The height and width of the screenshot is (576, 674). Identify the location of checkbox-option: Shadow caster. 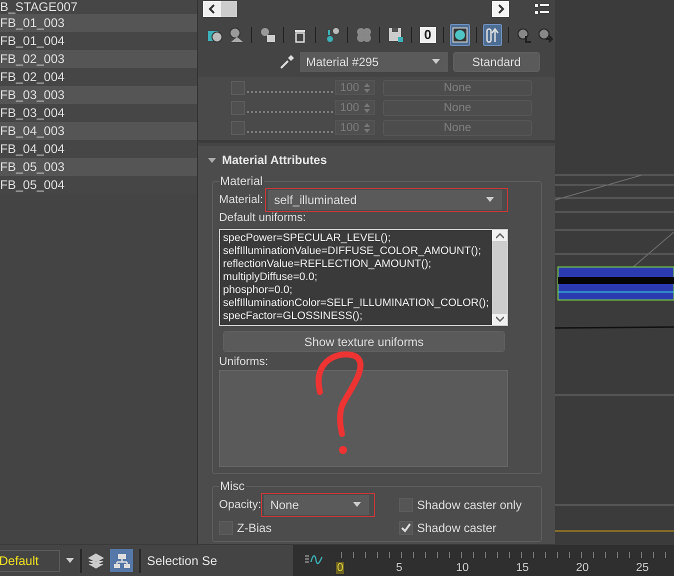
(464, 528).